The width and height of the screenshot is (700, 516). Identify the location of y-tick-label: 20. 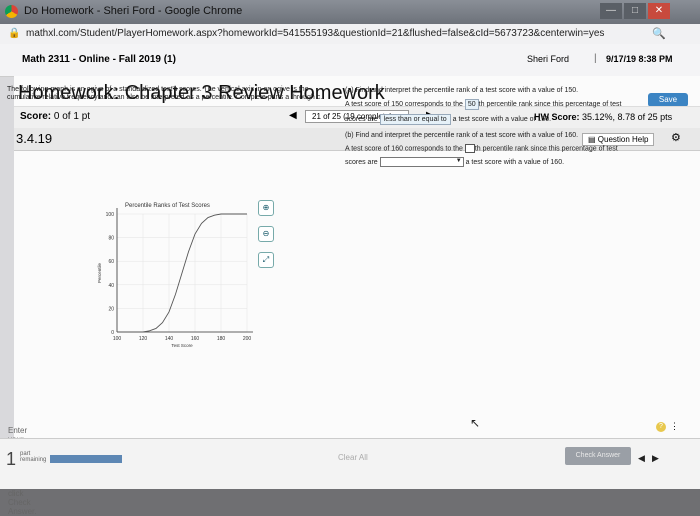
(111, 309).